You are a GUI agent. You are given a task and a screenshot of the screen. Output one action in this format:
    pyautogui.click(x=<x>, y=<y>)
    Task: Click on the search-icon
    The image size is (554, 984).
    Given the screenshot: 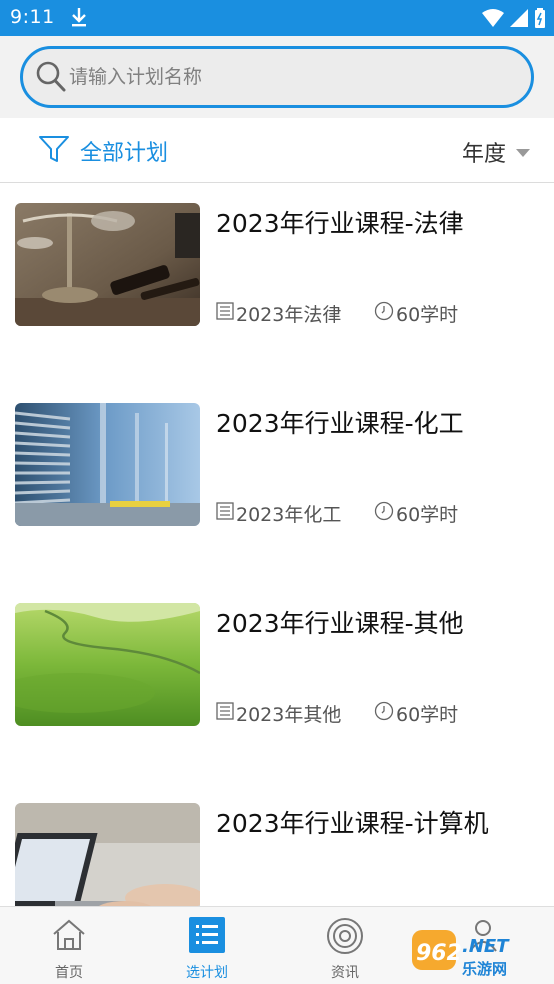 What is the action you would take?
    pyautogui.click(x=51, y=79)
    